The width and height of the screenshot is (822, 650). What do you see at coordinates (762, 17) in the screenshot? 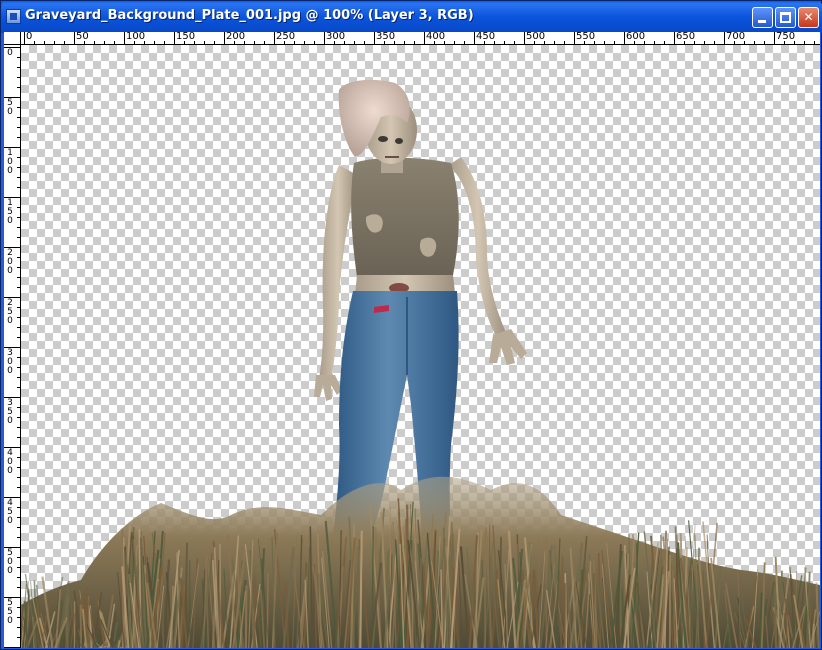
I see `minimize-button` at bounding box center [762, 17].